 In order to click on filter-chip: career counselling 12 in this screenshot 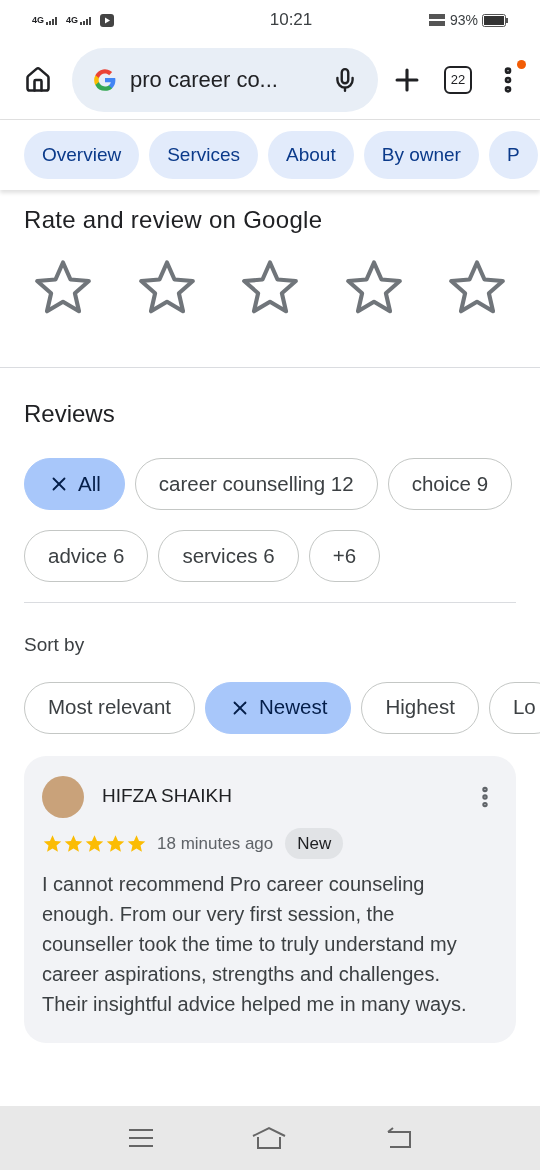, I will do `click(256, 484)`.